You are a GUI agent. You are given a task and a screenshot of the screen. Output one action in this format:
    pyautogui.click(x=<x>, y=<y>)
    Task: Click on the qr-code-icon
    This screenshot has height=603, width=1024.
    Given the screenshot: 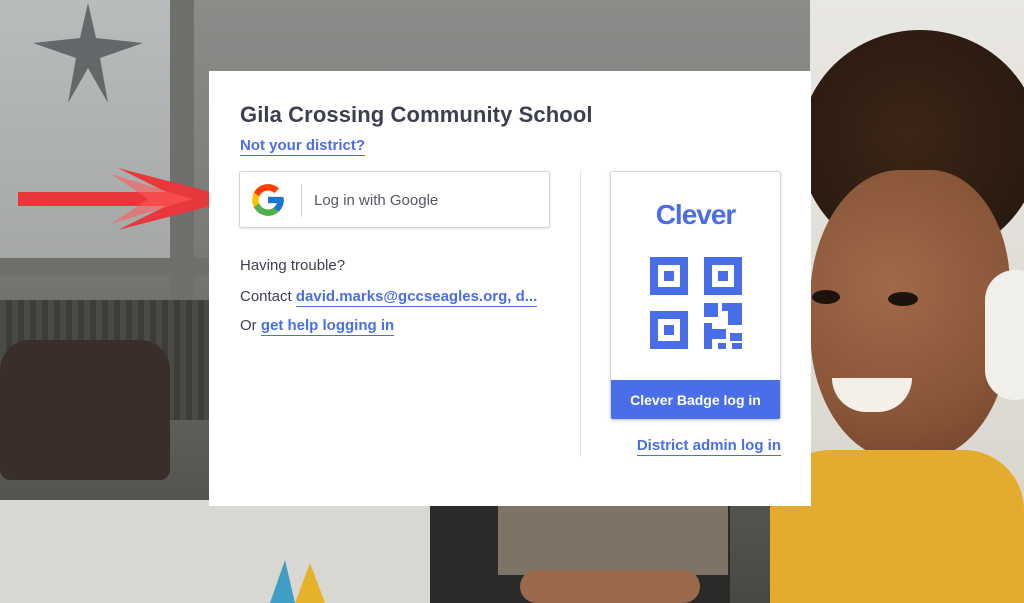 What is the action you would take?
    pyautogui.click(x=696, y=303)
    